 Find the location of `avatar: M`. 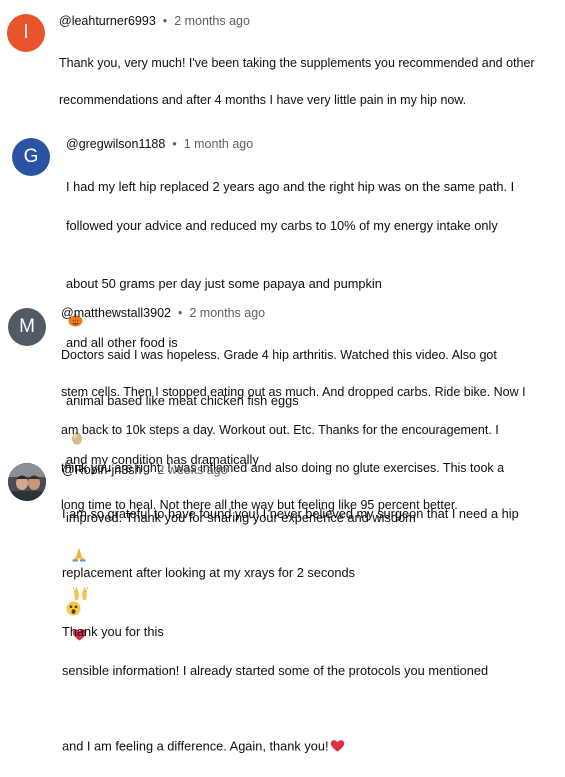

avatar: M is located at coordinates (27, 327).